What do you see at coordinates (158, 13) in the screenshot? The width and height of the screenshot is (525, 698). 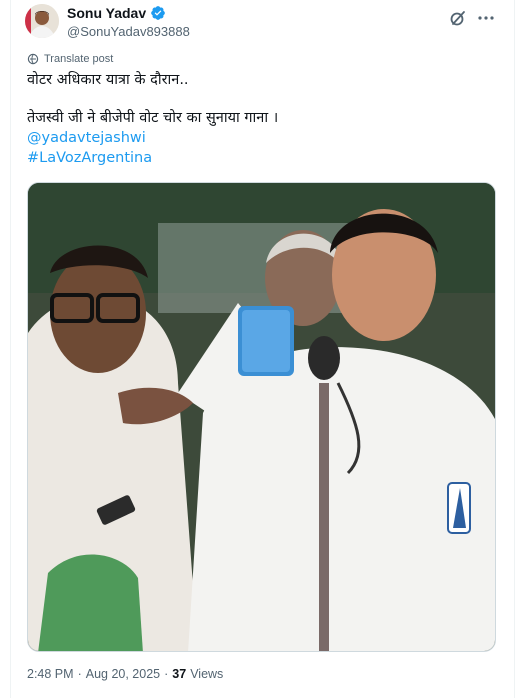 I see `verified-badge-icon` at bounding box center [158, 13].